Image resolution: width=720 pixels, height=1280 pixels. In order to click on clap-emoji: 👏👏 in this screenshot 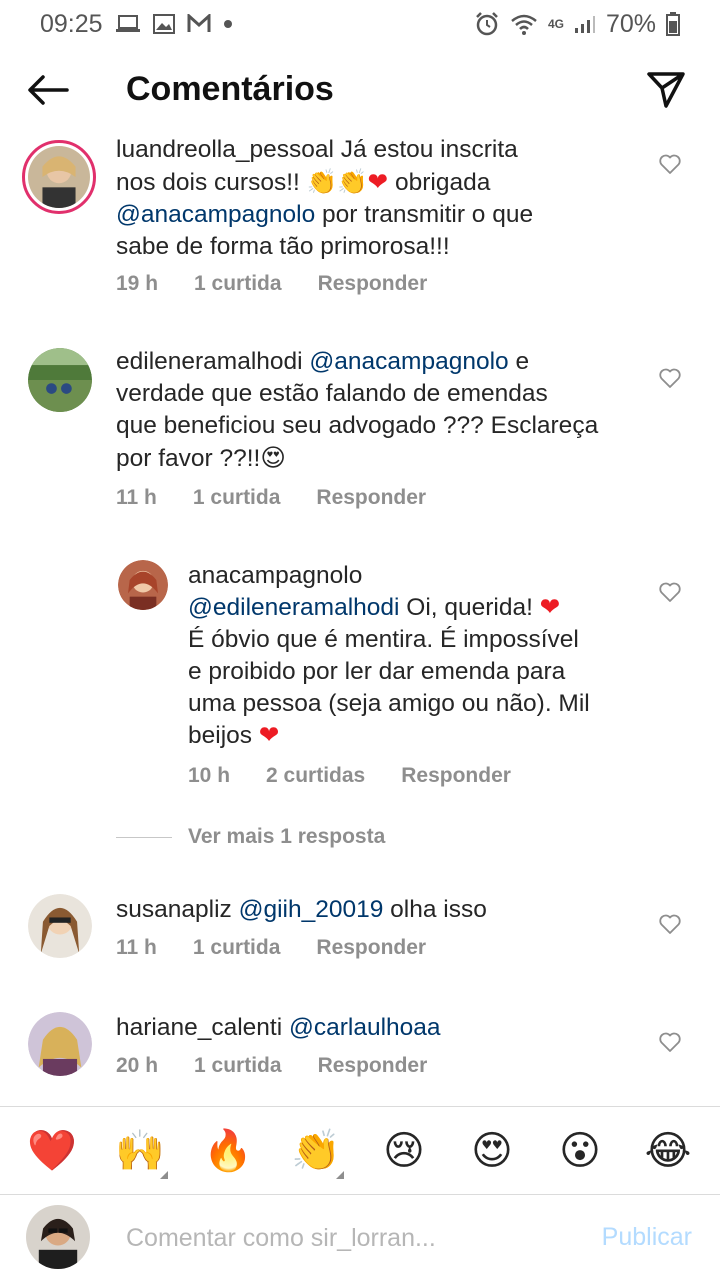, I will do `click(337, 181)`.